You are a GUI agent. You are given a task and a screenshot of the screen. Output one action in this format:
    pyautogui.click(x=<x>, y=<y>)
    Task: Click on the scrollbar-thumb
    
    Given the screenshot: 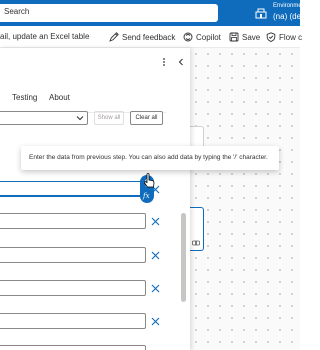 What is the action you would take?
    pyautogui.click(x=183, y=257)
    